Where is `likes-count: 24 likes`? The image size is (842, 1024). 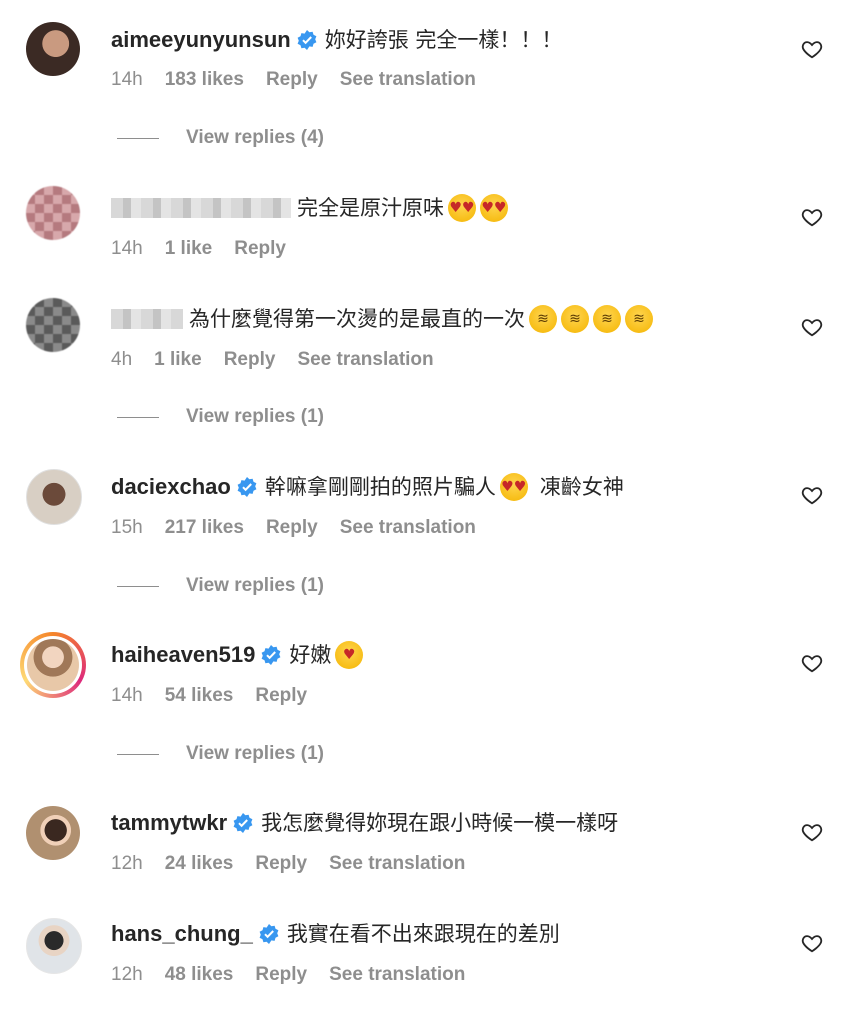 likes-count: 24 likes is located at coordinates (199, 864).